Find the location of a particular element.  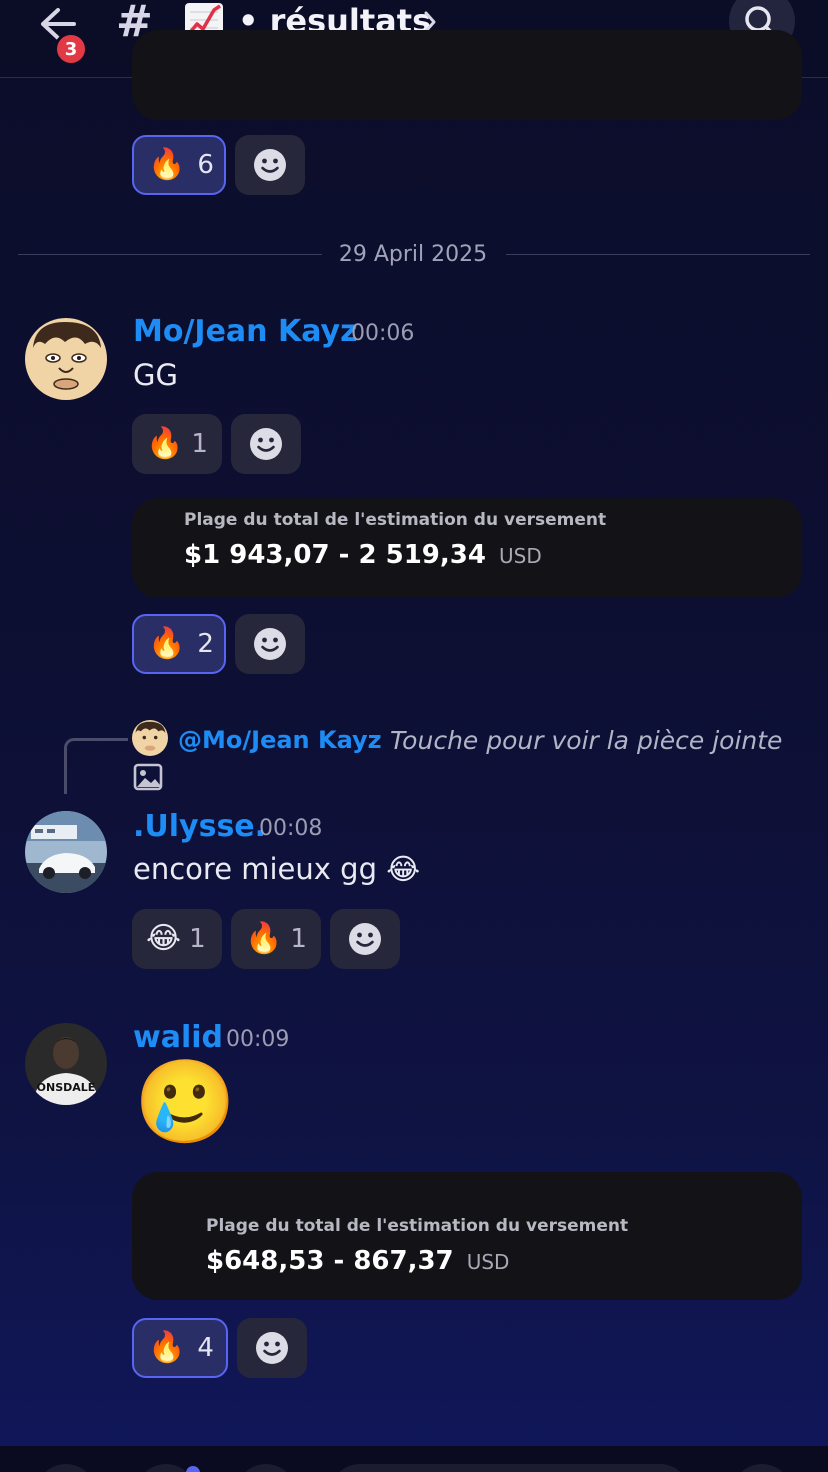

mic-button is located at coordinates (762, 1468).